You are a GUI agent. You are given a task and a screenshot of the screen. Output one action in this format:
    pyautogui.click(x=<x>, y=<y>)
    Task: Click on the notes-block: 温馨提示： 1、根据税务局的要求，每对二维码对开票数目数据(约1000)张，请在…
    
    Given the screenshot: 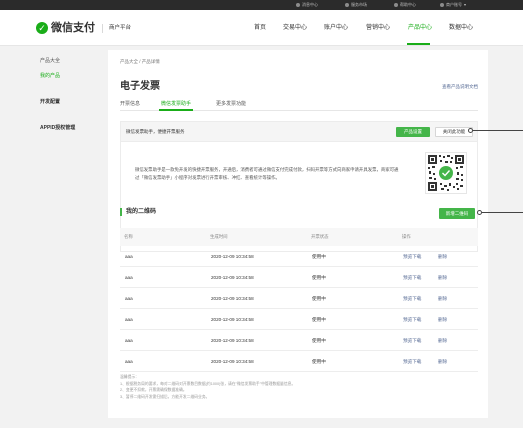 What is the action you would take?
    pyautogui.click(x=207, y=387)
    